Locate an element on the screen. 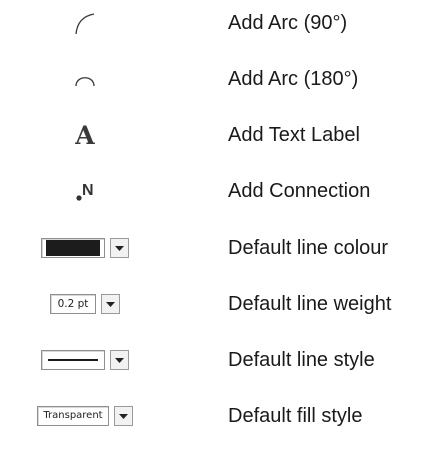 Image resolution: width=446 pixels, height=463 pixels. tool-row-text-label: A Add Text Label is located at coordinates (223, 135).